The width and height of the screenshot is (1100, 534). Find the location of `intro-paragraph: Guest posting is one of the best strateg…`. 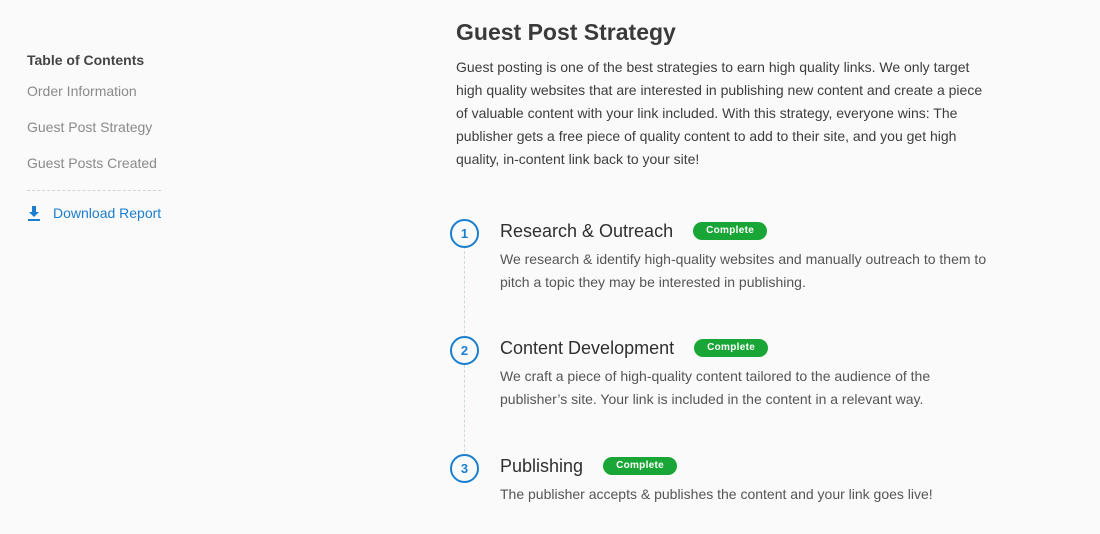

intro-paragraph: Guest posting is one of the best strateg… is located at coordinates (719, 113).